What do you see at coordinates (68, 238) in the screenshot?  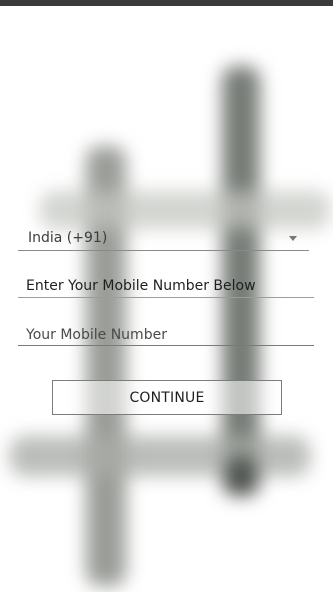 I see `country-code-value: India (+91)` at bounding box center [68, 238].